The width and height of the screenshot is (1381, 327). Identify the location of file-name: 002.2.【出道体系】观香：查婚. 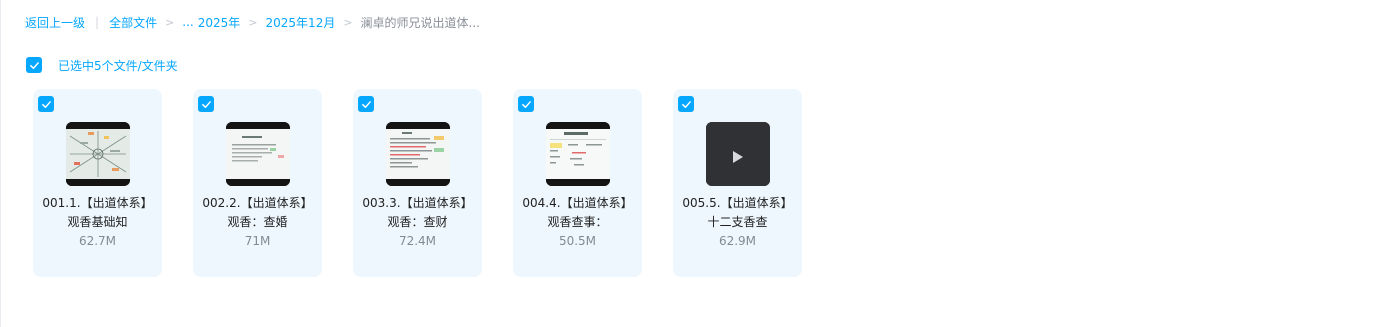
(257, 212).